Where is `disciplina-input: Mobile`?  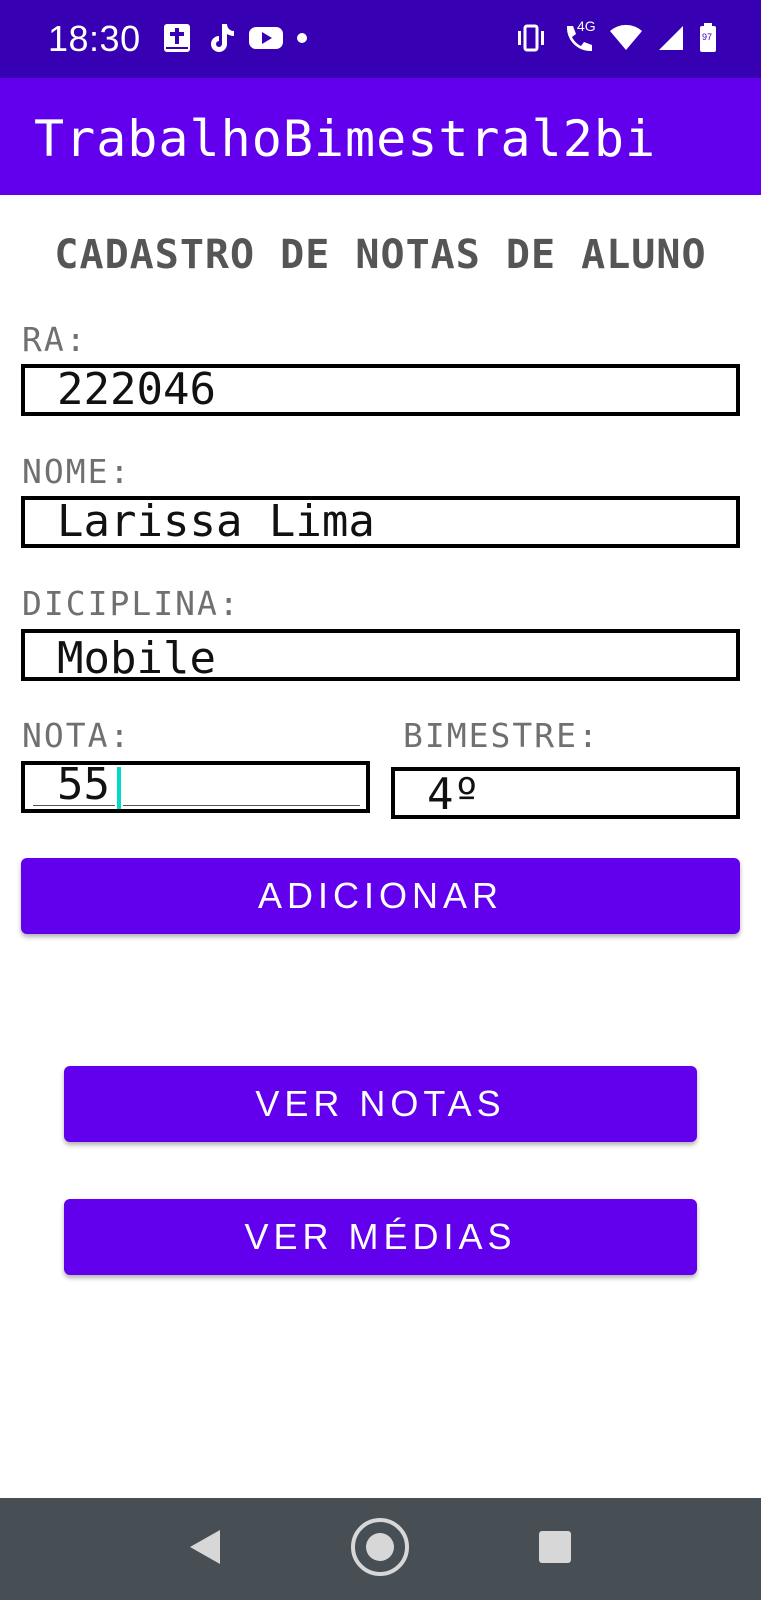
disciplina-input: Mobile is located at coordinates (380, 655).